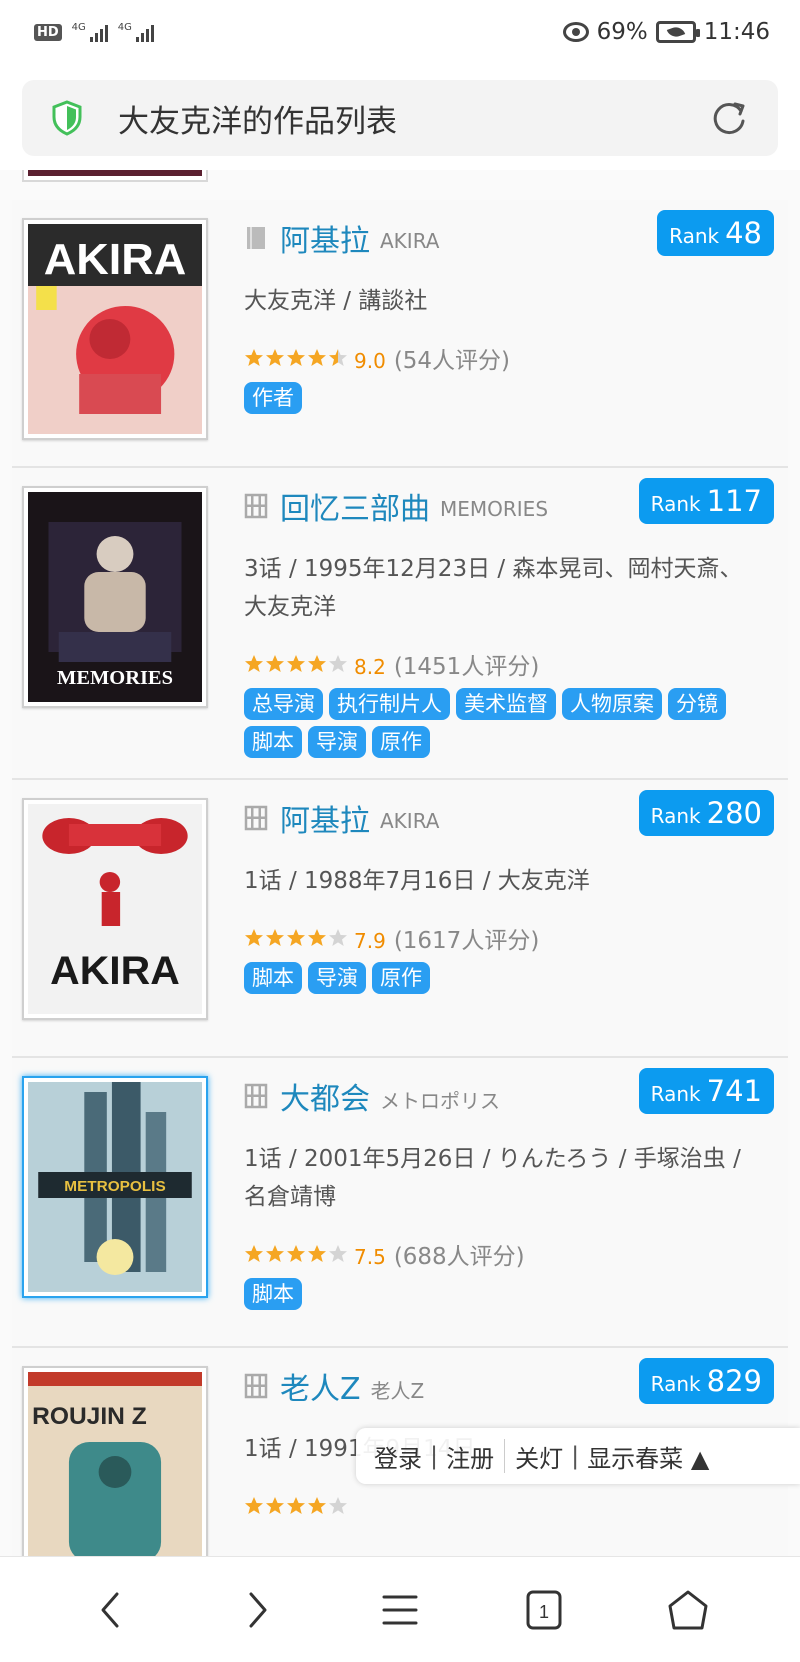  Describe the element at coordinates (466, 667) in the screenshot. I see `vote-count: (1451人评分)` at that location.